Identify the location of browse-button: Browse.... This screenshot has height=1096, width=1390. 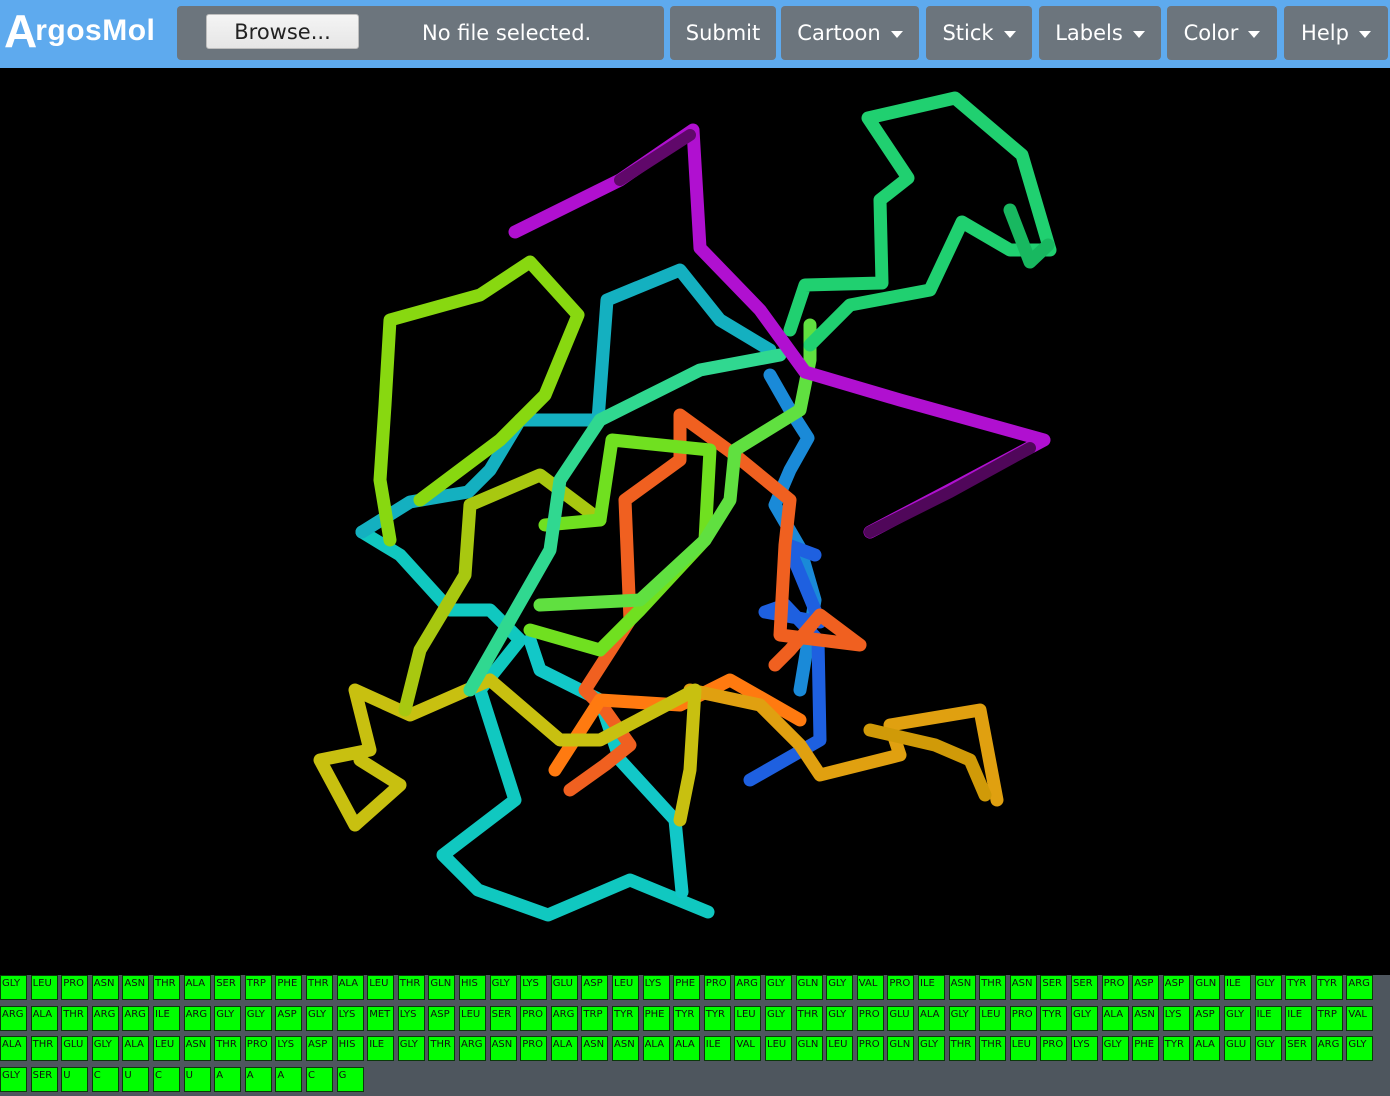
(282, 31).